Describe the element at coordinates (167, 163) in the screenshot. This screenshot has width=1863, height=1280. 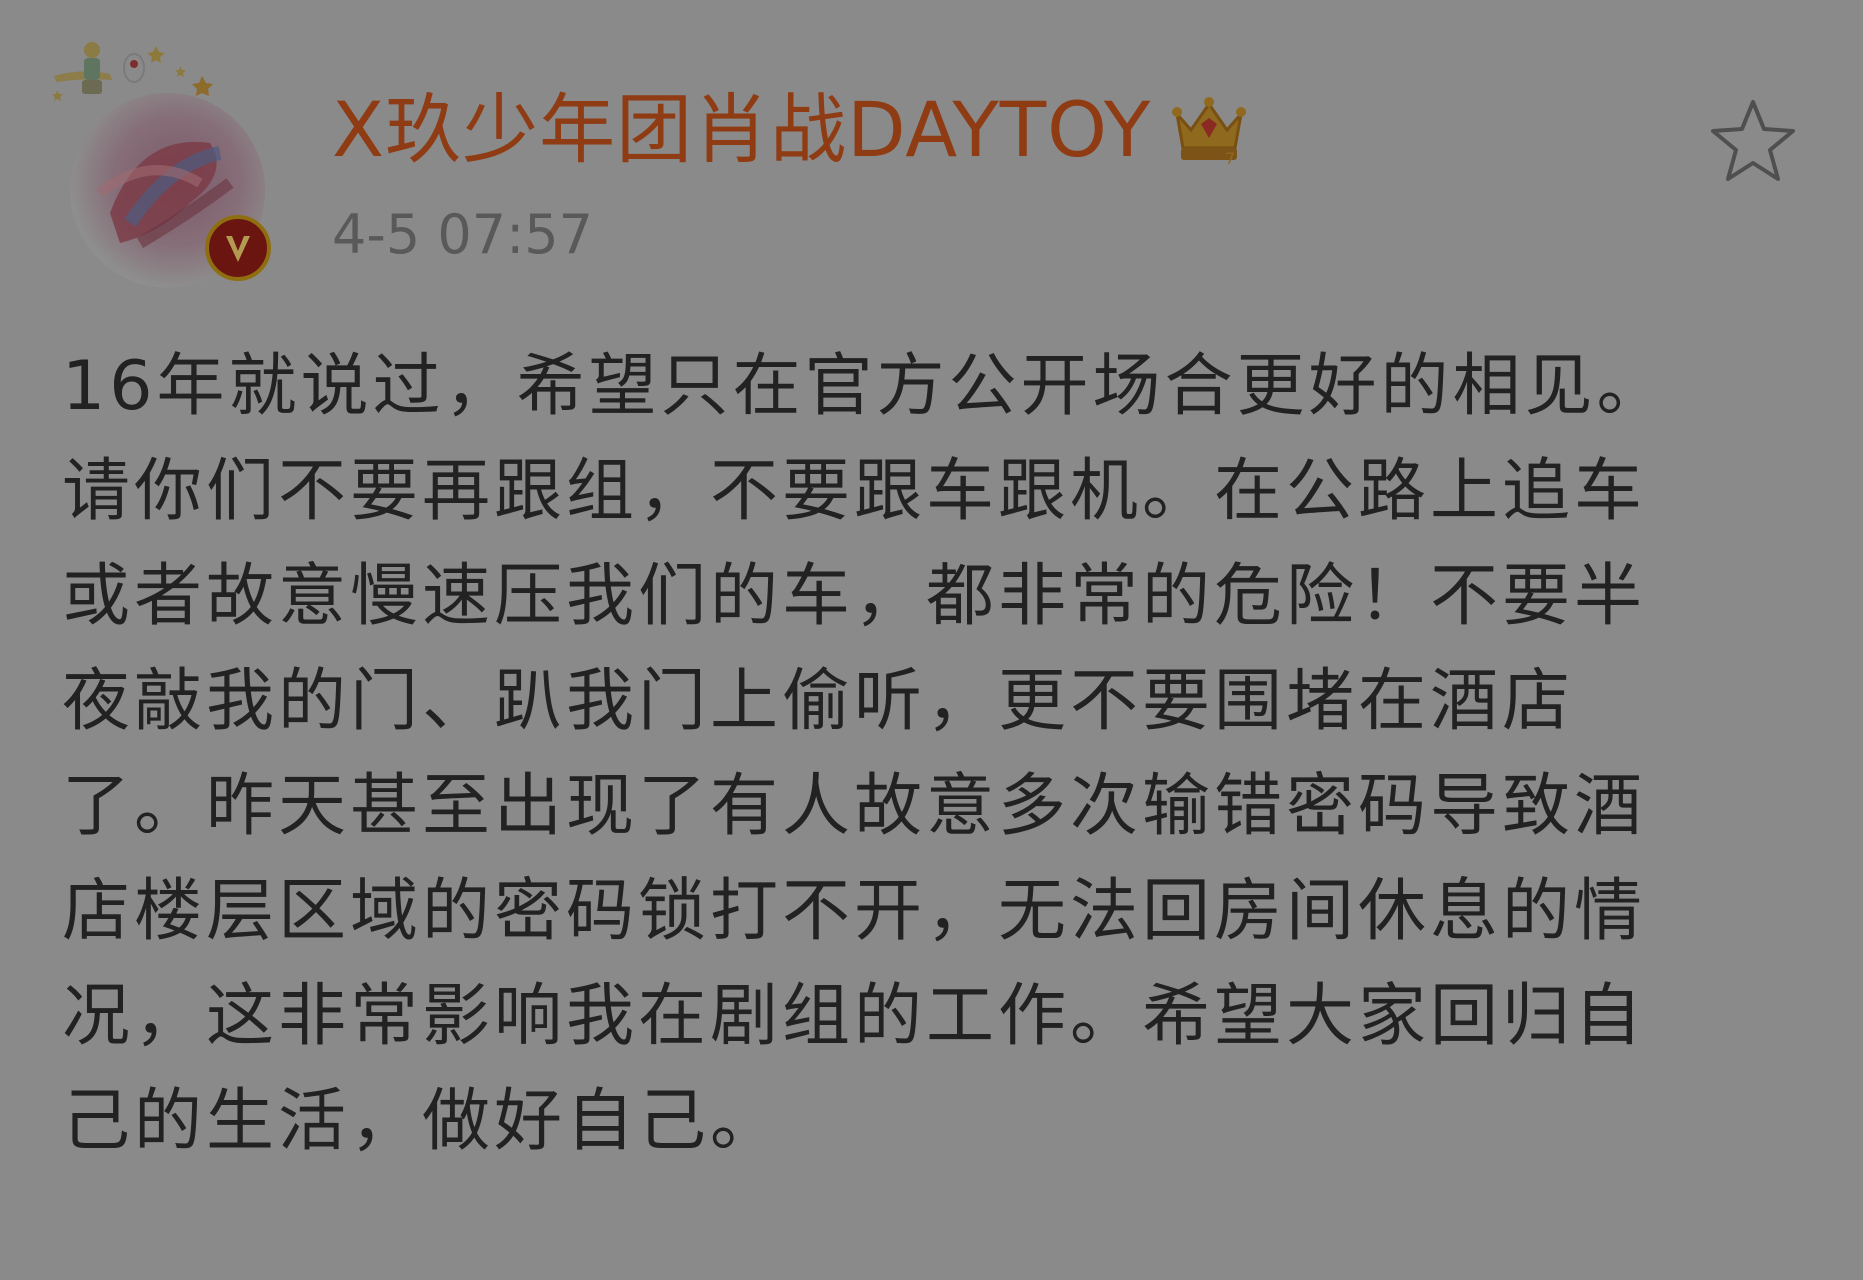
I see `avatar` at that location.